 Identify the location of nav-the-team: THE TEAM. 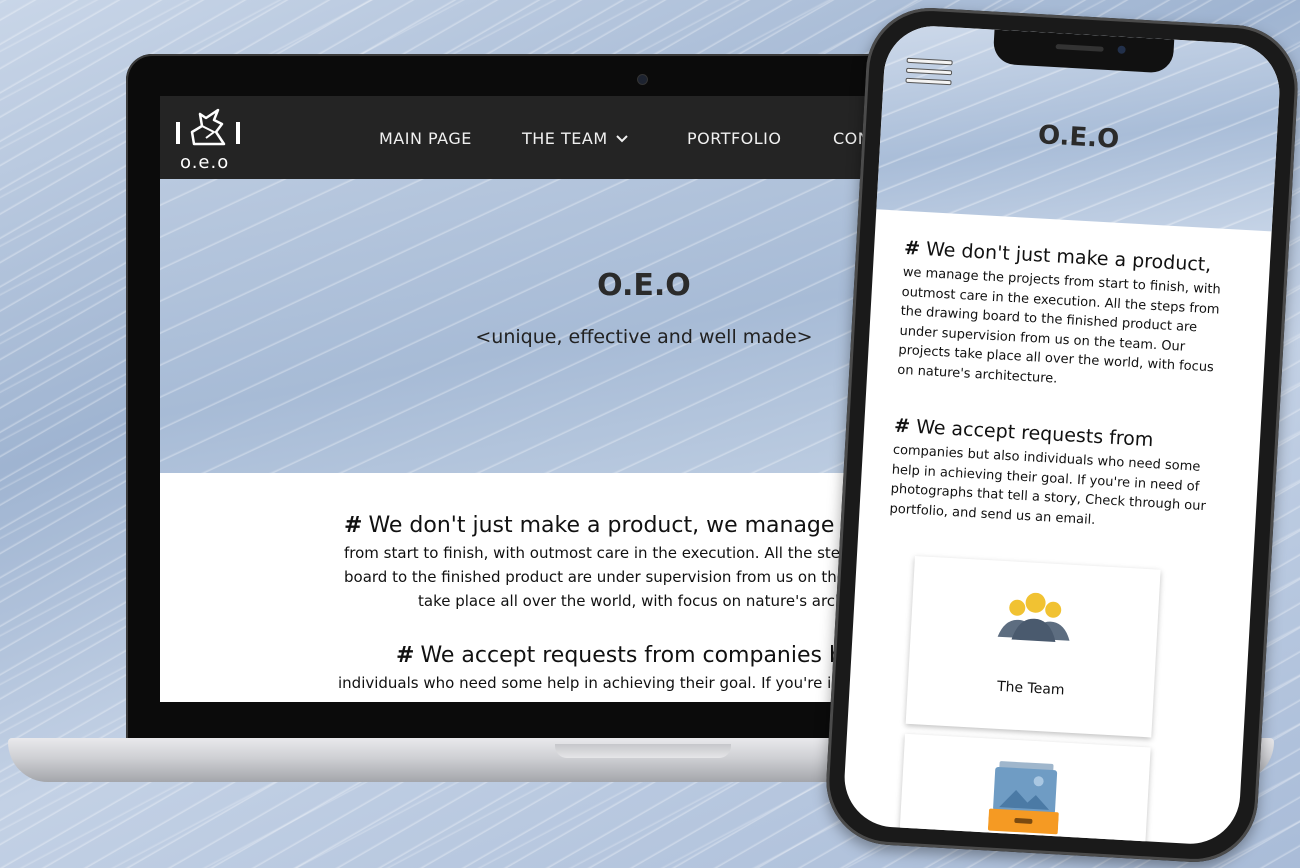
(565, 138).